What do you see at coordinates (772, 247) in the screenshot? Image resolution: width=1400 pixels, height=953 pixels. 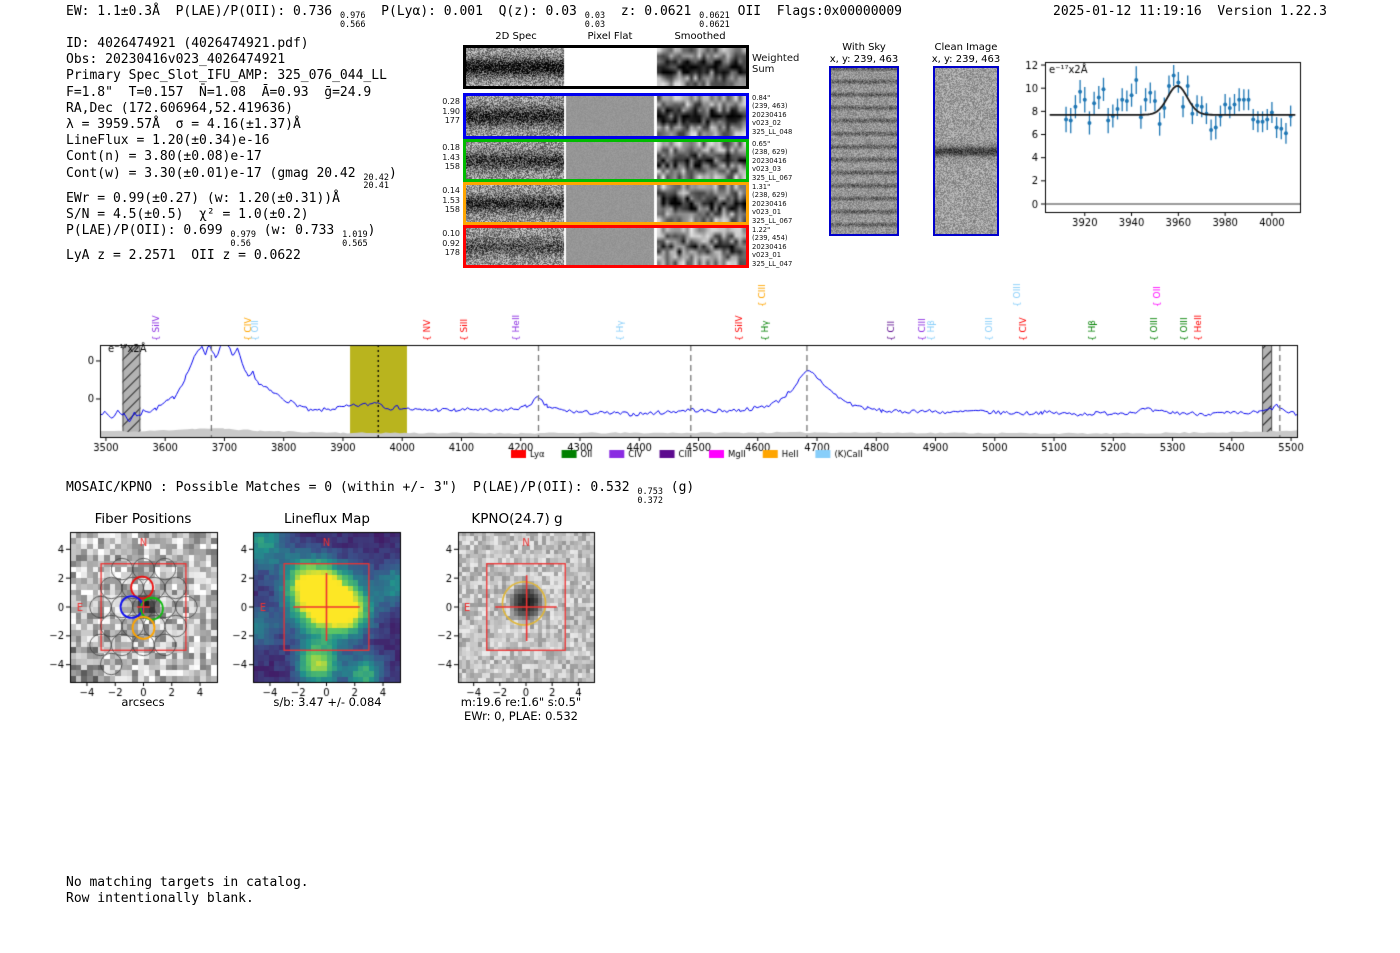 I see `spec2d-row-right-label: 1.22" (239, 454) 20230416 v023_01 325_LL_047` at bounding box center [772, 247].